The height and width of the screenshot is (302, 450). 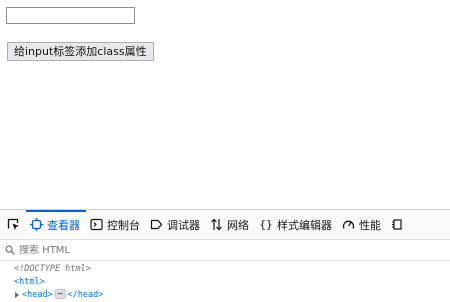 I want to click on markup-head-node: <head> ⋯ </head>, so click(x=225, y=295).